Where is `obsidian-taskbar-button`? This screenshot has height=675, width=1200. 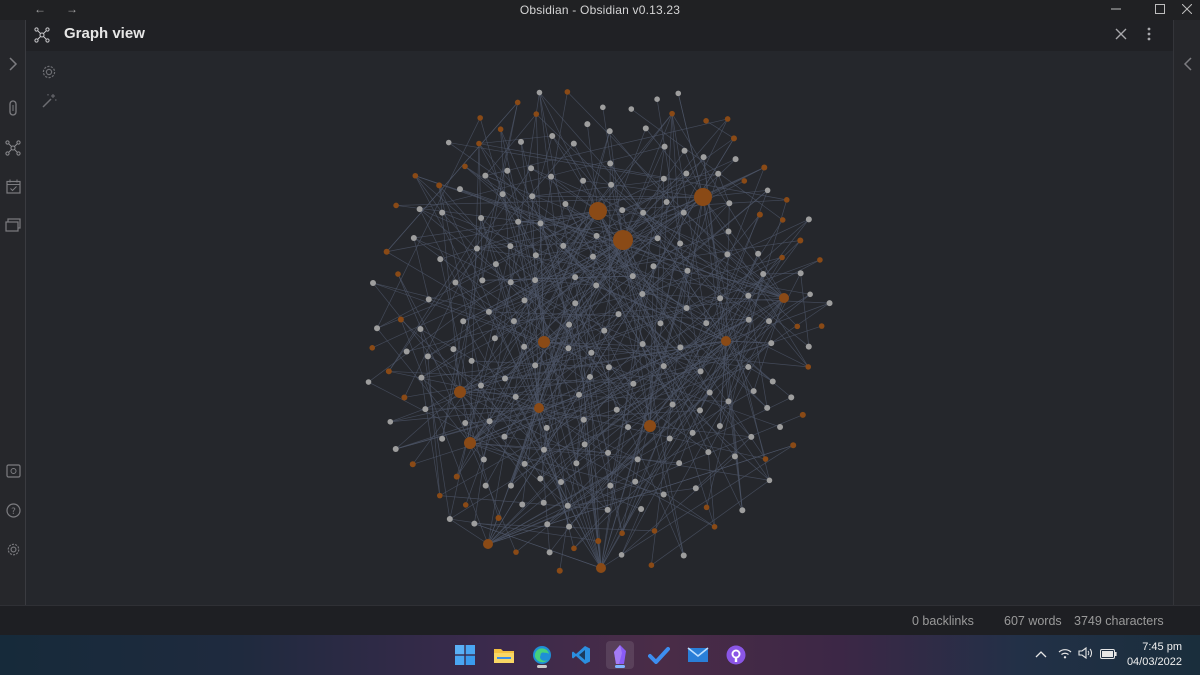
obsidian-taskbar-button is located at coordinates (620, 655).